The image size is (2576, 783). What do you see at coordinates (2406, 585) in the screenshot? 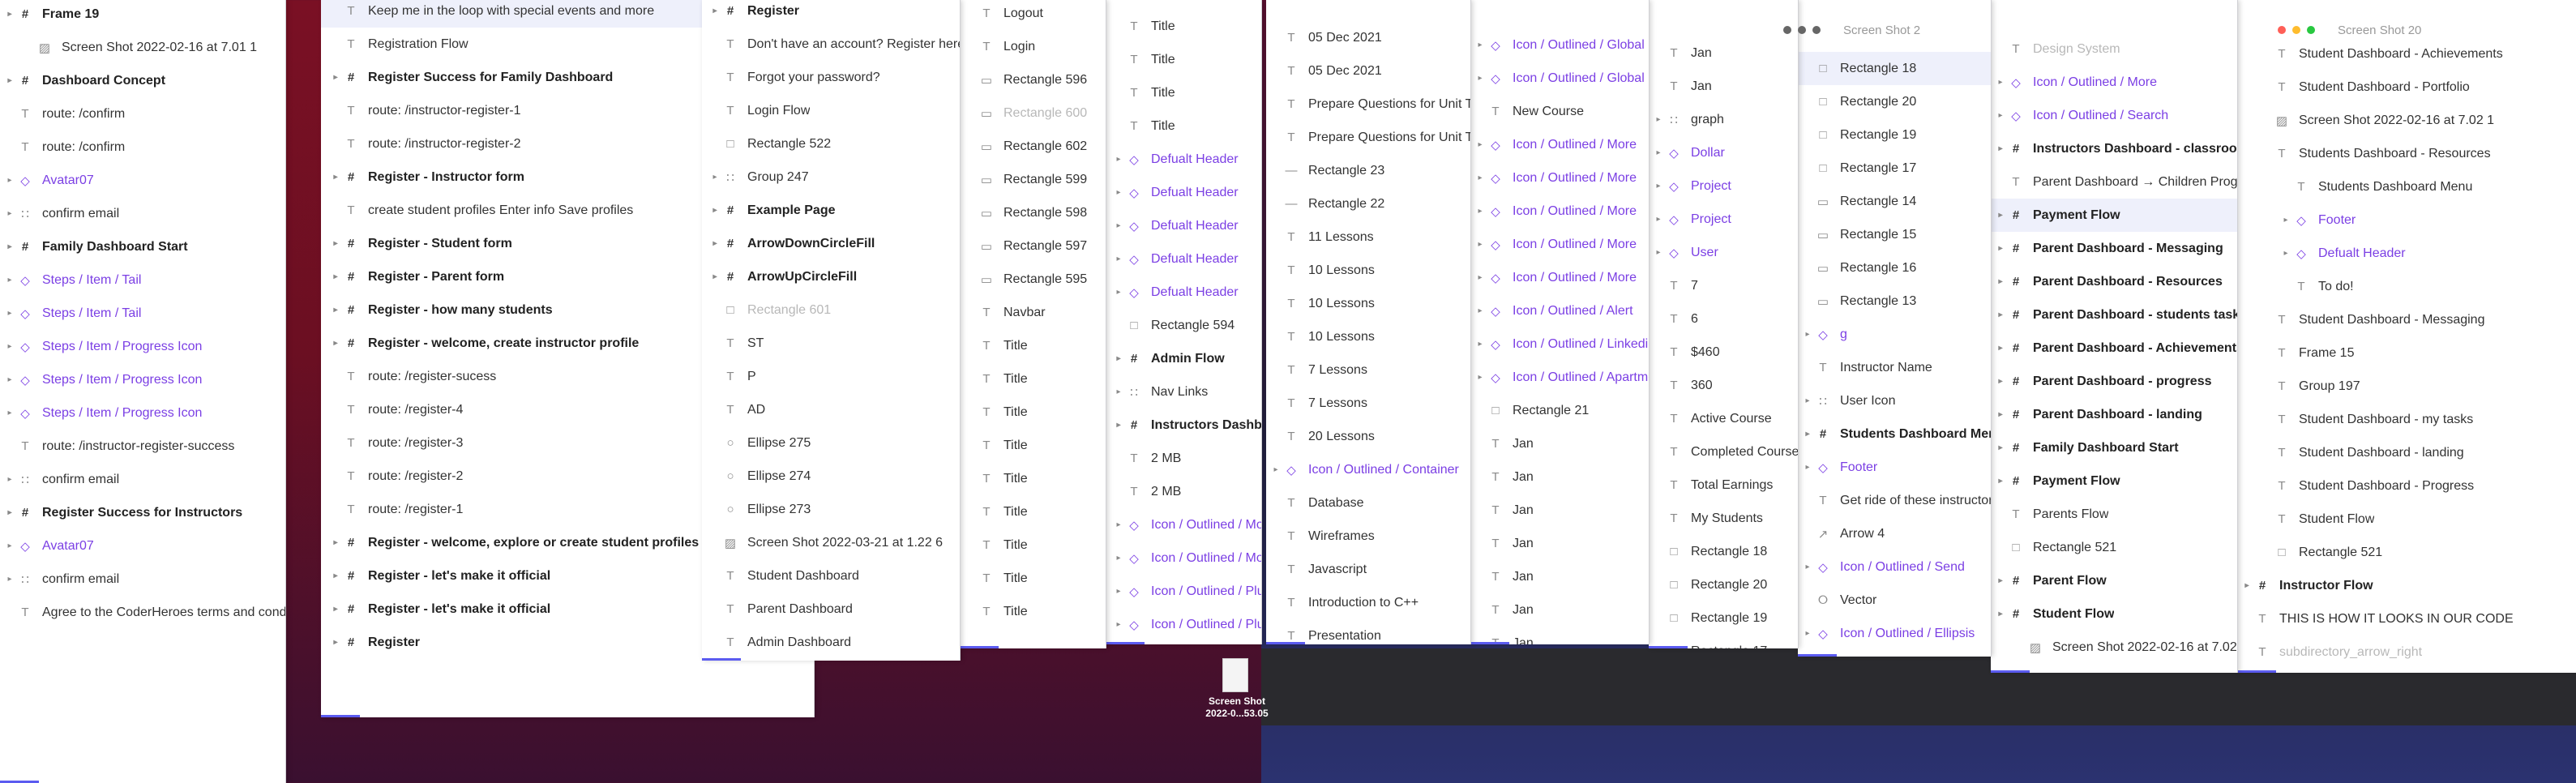
I see `layer-row: ▸ # Instructor Flow` at bounding box center [2406, 585].